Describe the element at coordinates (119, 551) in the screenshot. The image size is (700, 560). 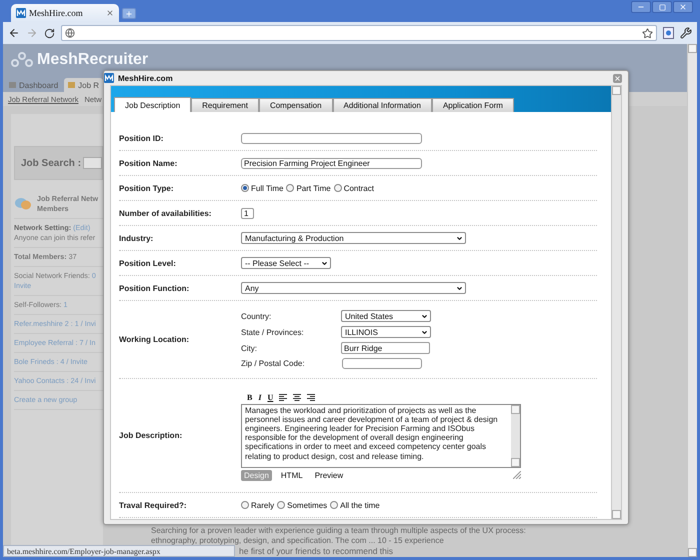
I see `status-bar: beta.meshhire.com/Employer-job-manager.aspx` at that location.